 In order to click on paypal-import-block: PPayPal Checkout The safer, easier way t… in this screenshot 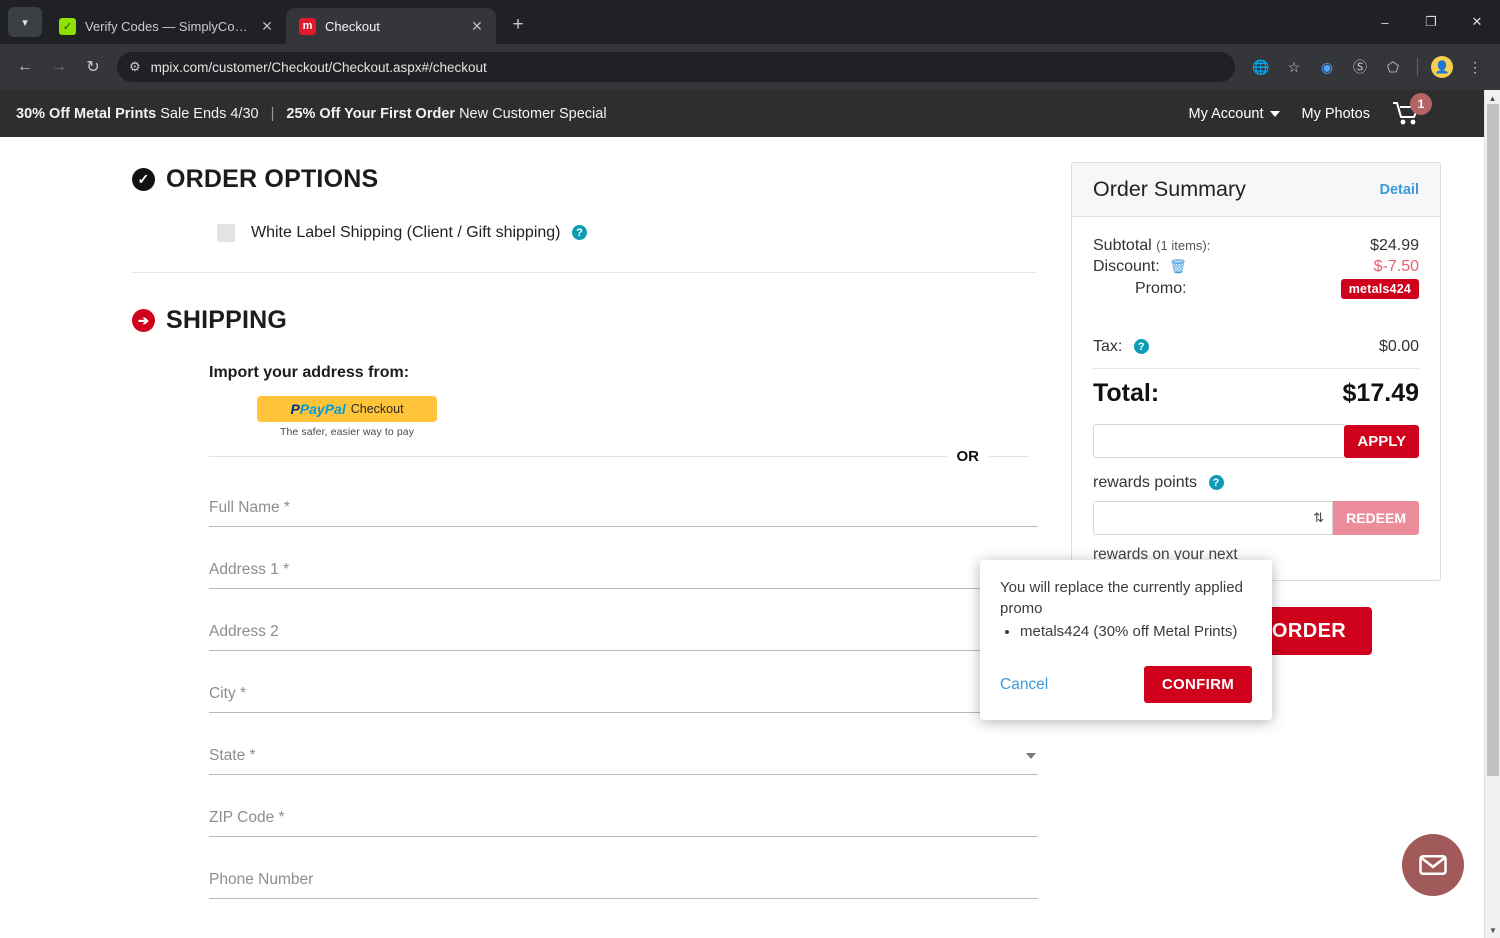, I will do `click(347, 417)`.